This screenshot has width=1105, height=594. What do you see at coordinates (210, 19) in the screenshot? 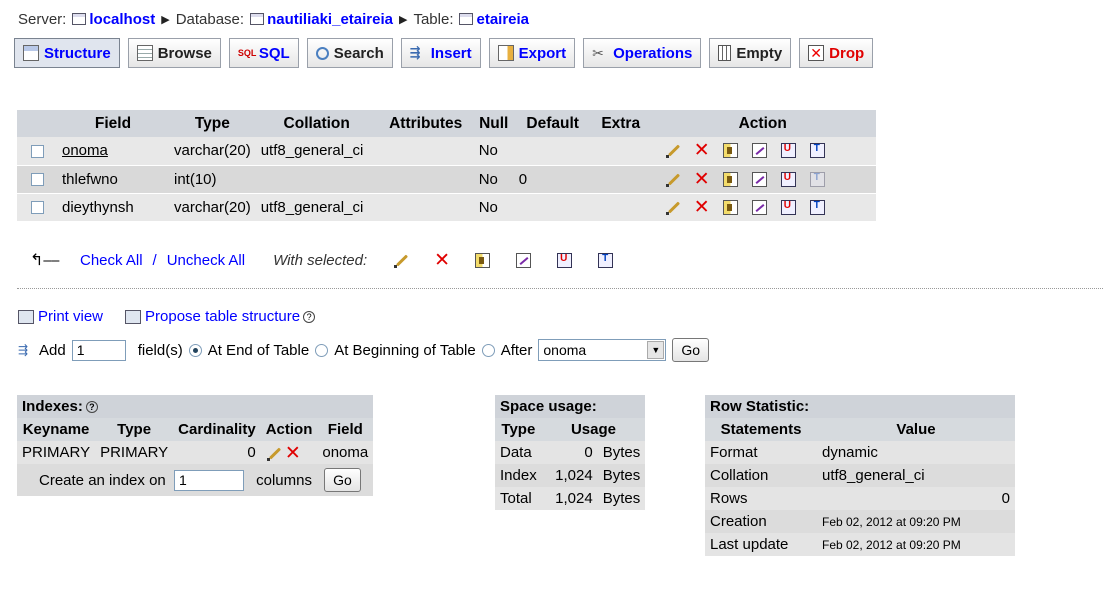
I see `database-label: Database:` at bounding box center [210, 19].